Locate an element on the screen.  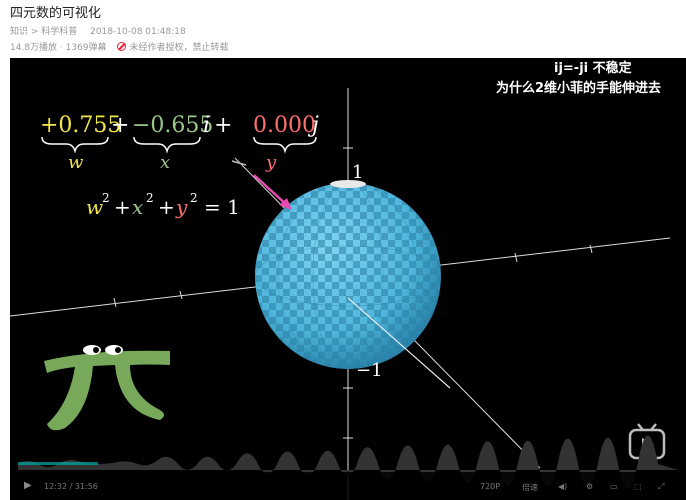
ban-icon is located at coordinates (121, 46).